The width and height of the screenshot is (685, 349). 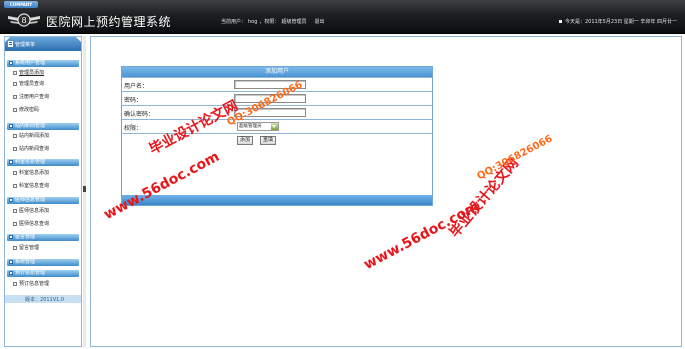 I want to click on group-system-users: 系统用户管理, so click(x=43, y=63).